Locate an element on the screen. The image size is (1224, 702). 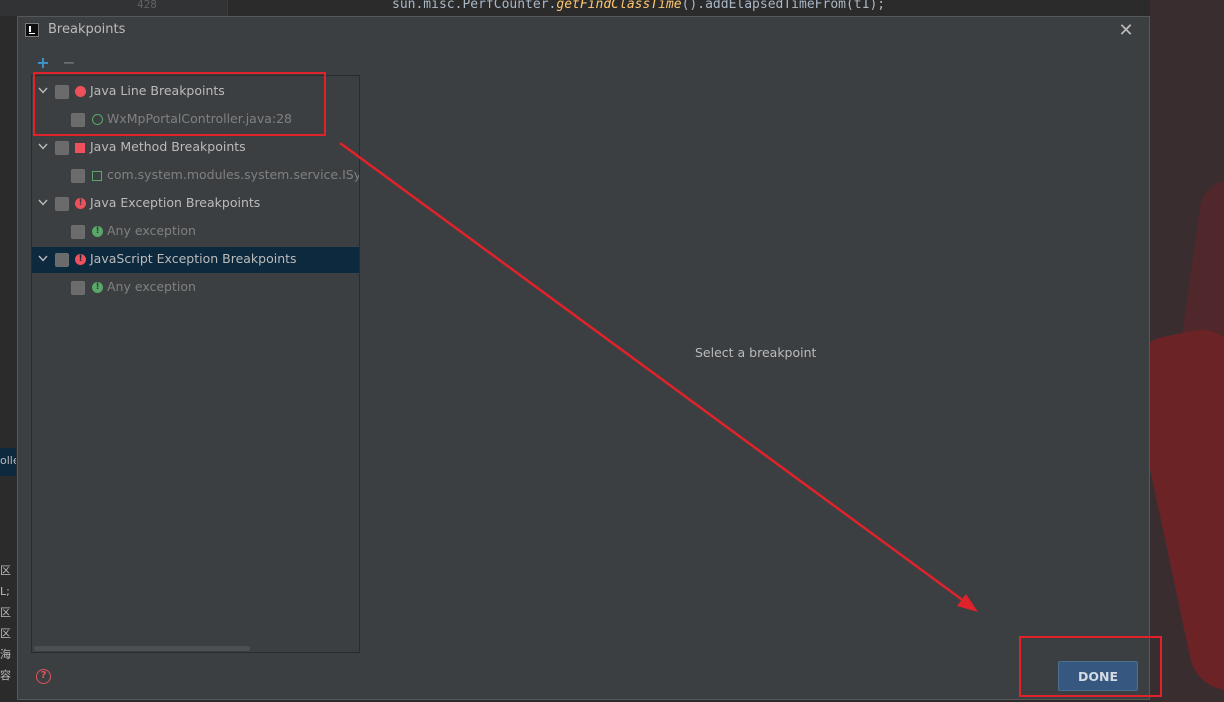
tree-group-label: Java Line Breakpoints is located at coordinates (157, 90).